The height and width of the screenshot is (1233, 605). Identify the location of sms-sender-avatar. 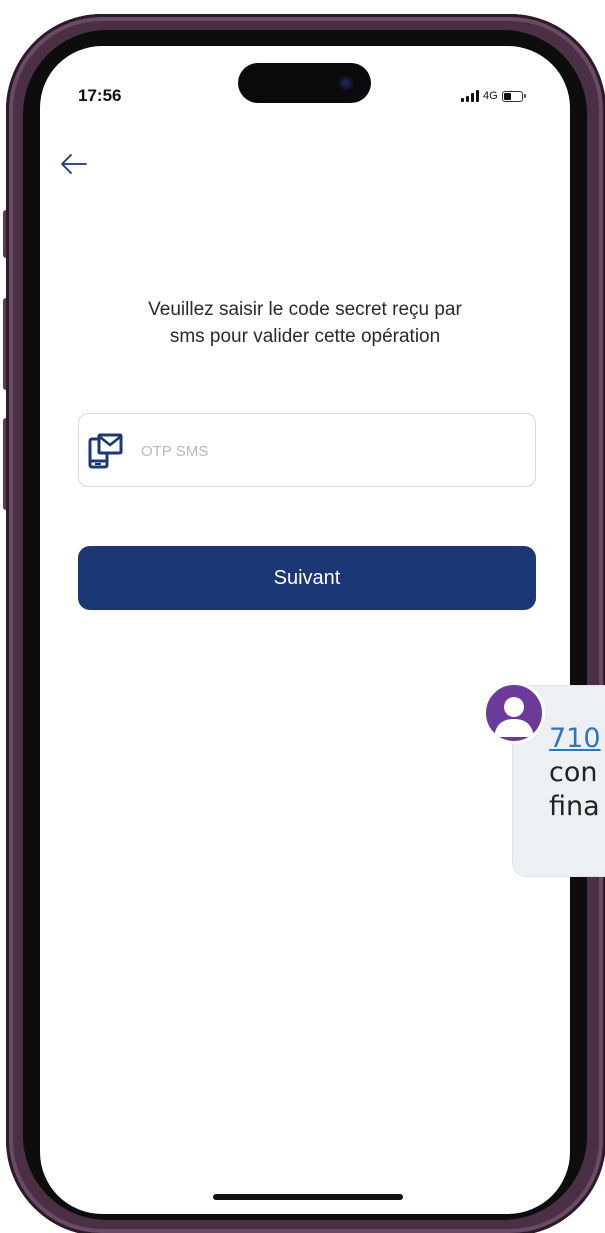
(514, 713).